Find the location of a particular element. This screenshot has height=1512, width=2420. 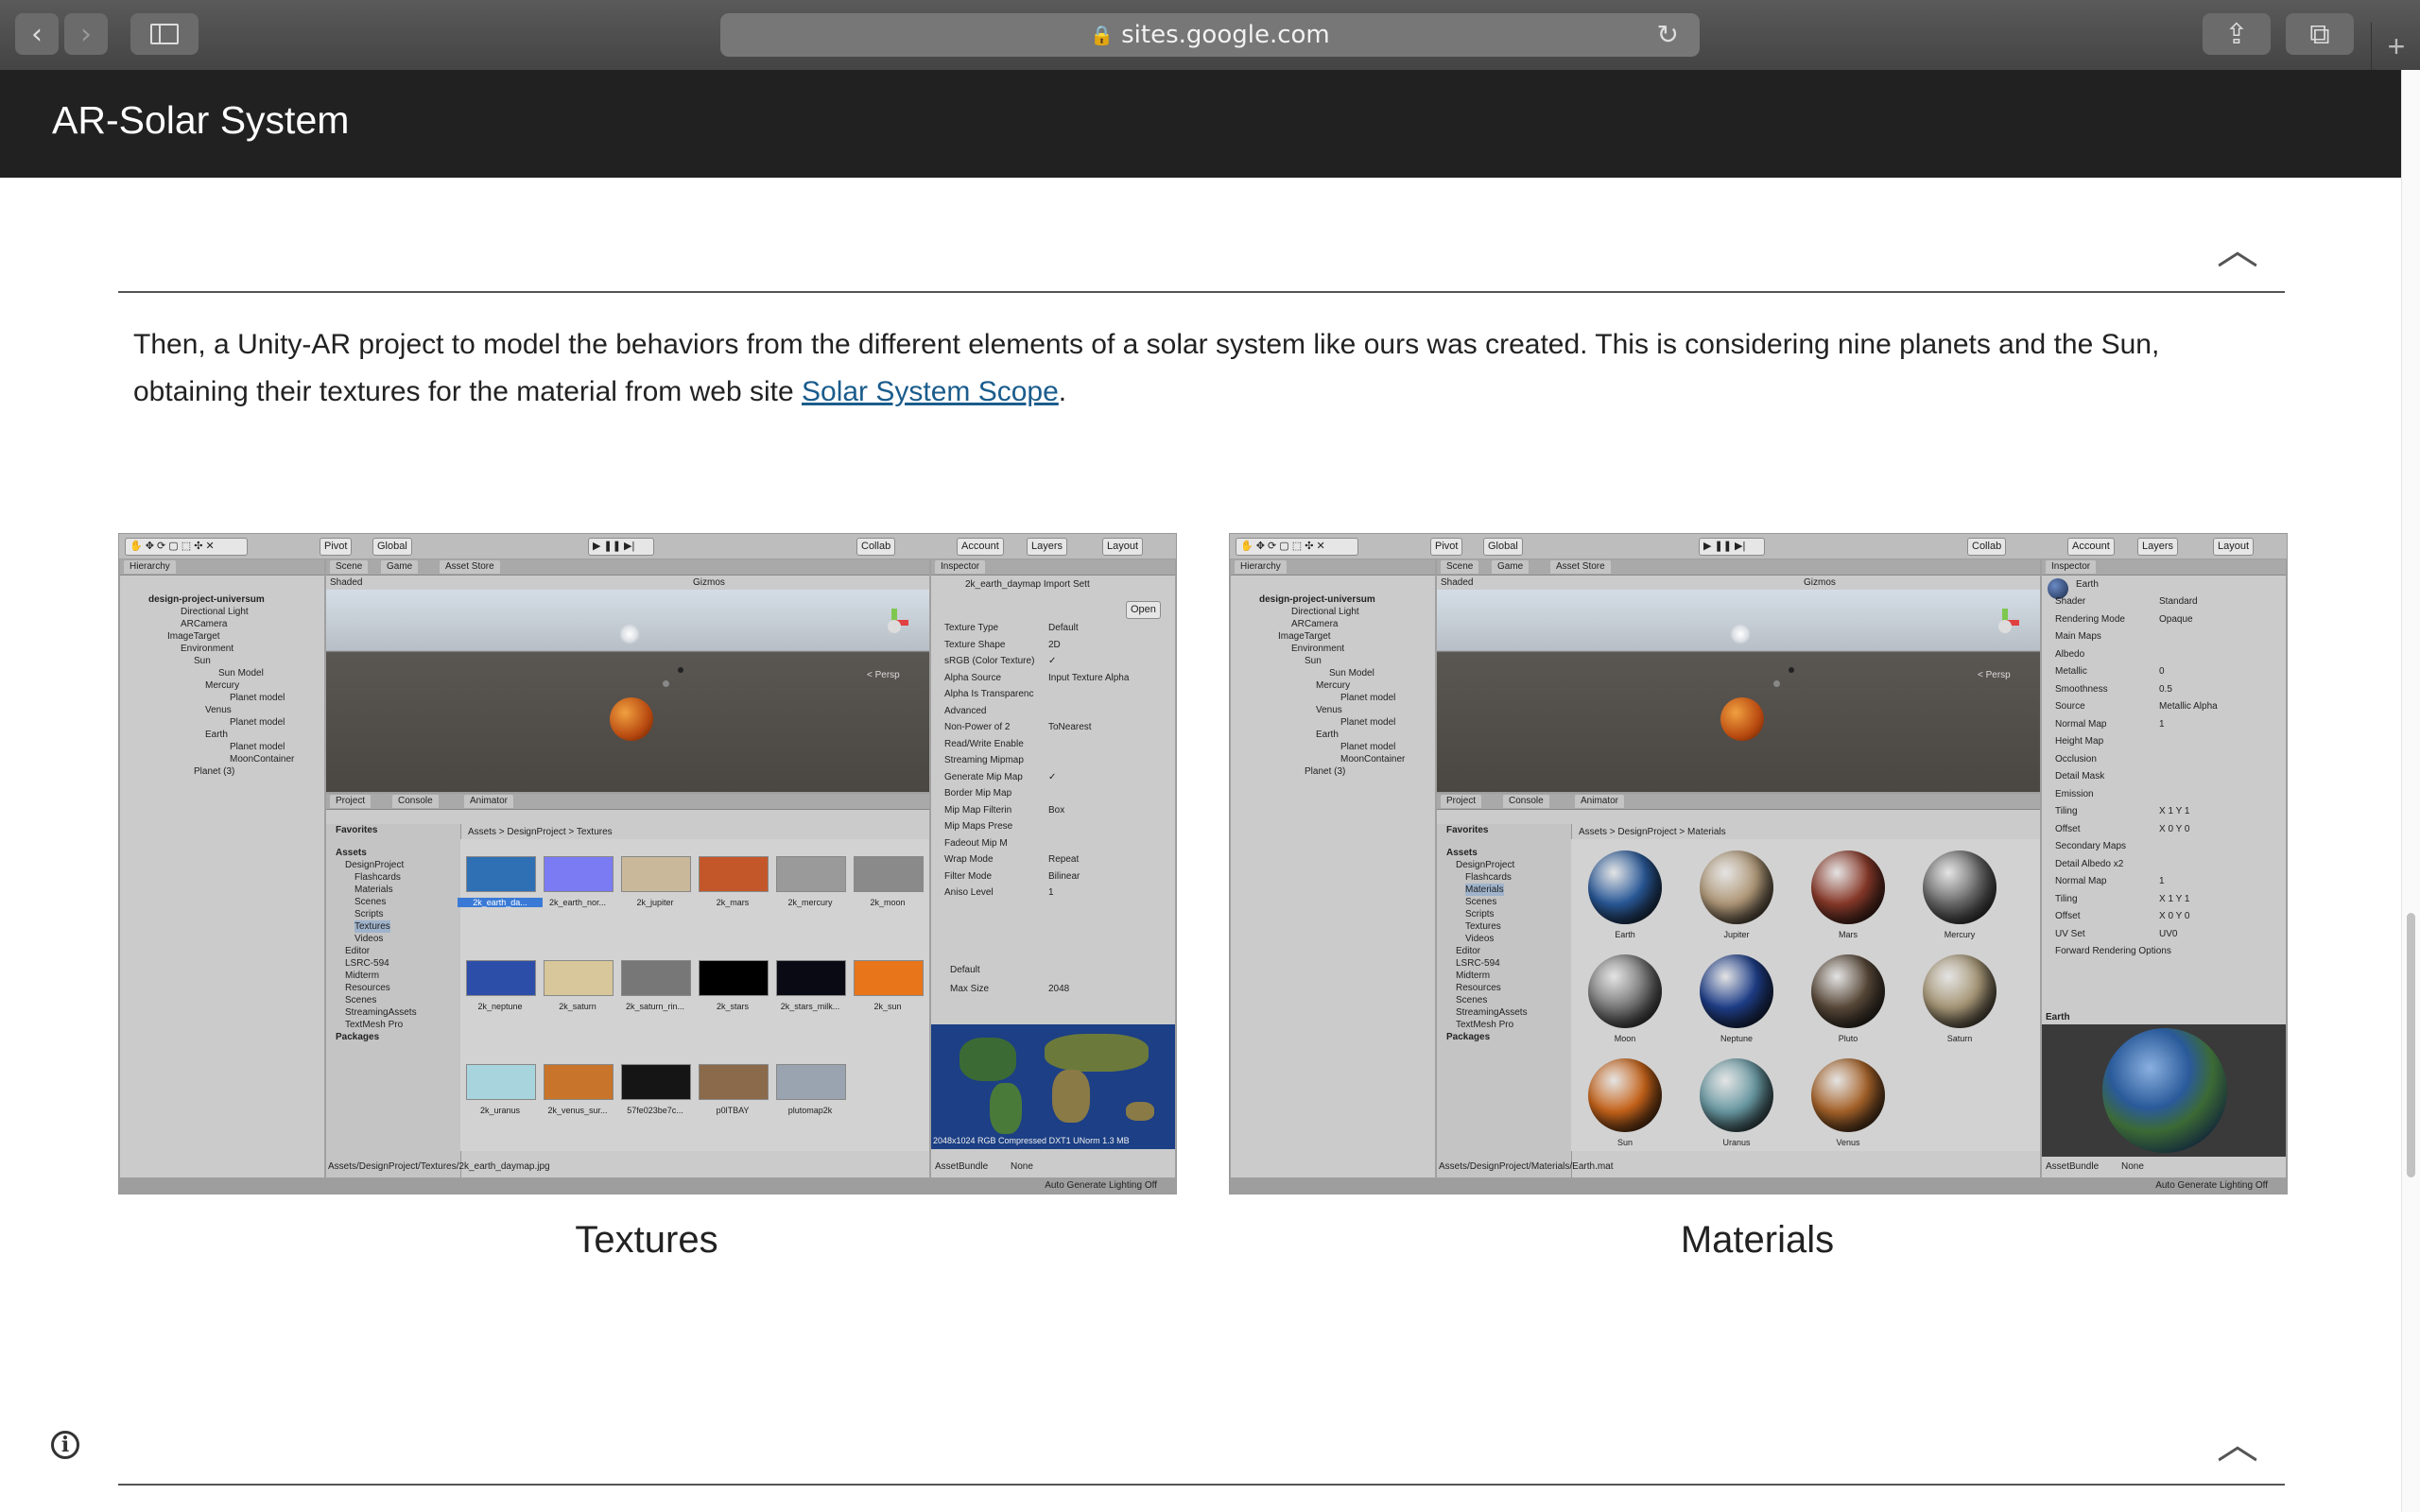

page-scrollbar is located at coordinates (2410, 791).